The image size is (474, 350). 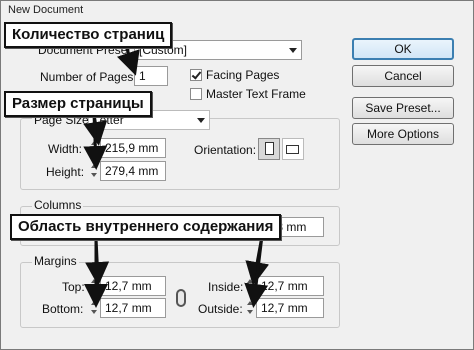 What do you see at coordinates (95, 141) in the screenshot?
I see `size-arrow-height` at bounding box center [95, 141].